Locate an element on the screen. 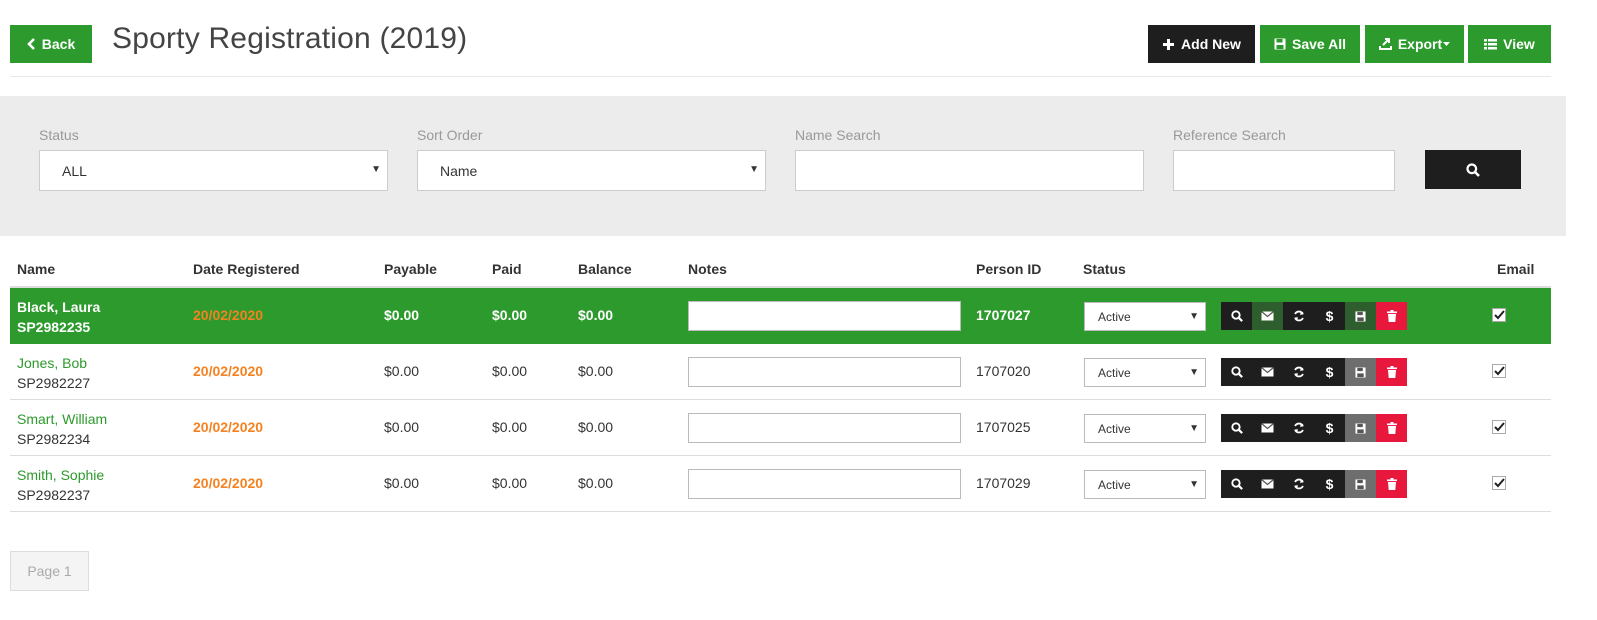  back-button: Back is located at coordinates (51, 44).